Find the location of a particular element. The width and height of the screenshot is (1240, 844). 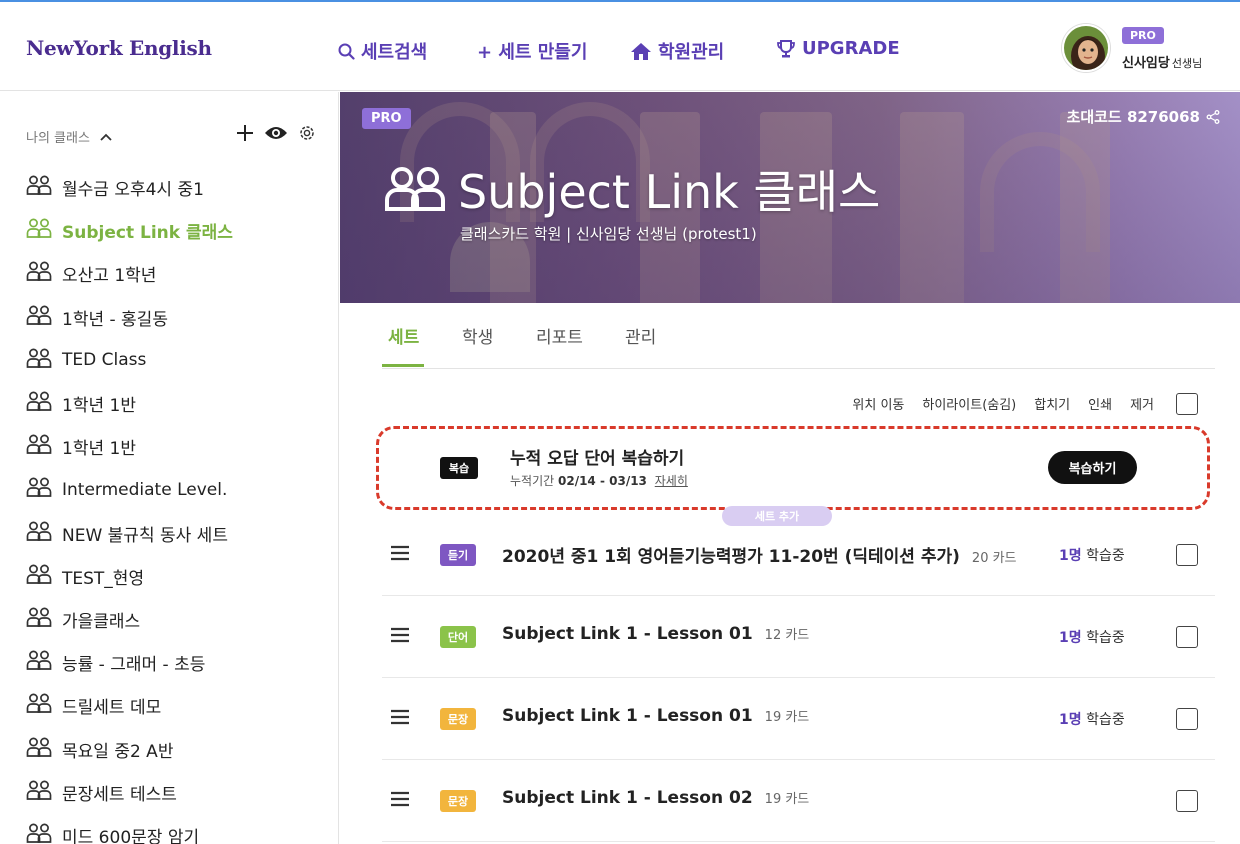

move-position-action: 위치 이동 is located at coordinates (878, 403).